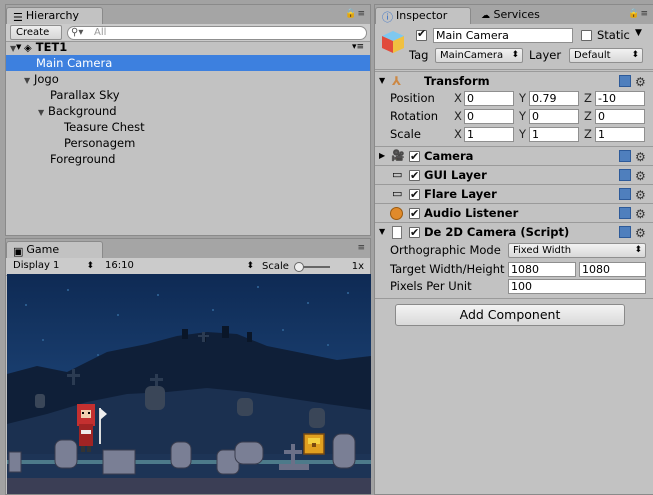 The height and width of the screenshot is (495, 653). Describe the element at coordinates (489, 134) in the screenshot. I see `scale-x-field: 1` at that location.